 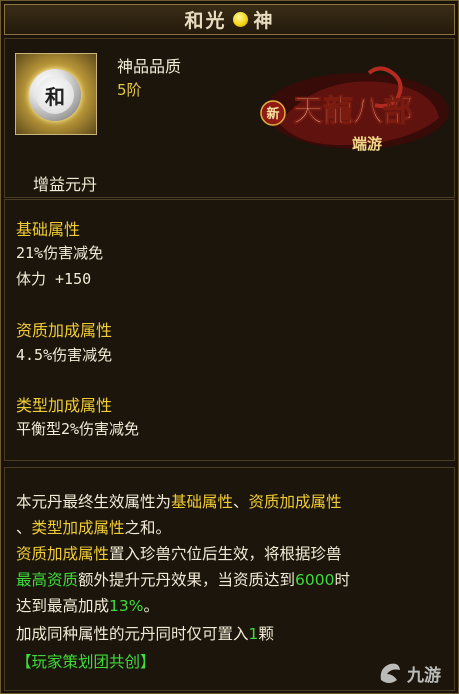 What do you see at coordinates (390, 673) in the screenshot?
I see `jiuyou-logo-icon` at bounding box center [390, 673].